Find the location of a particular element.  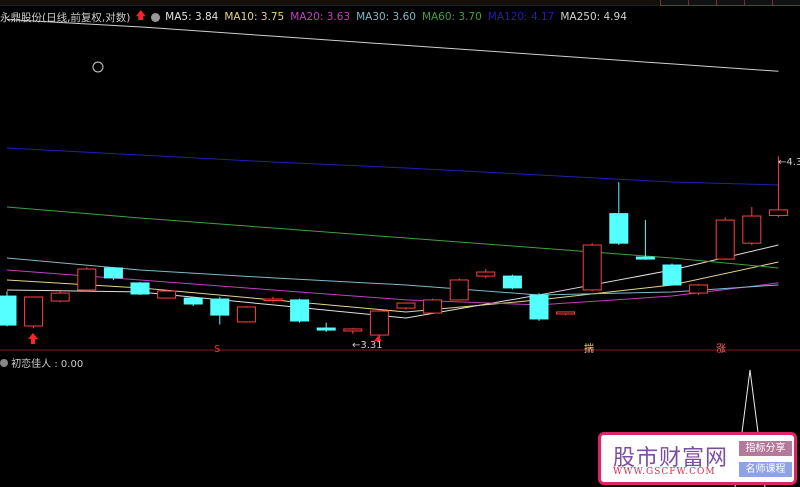

cursor-icon is located at coordinates (98, 67).